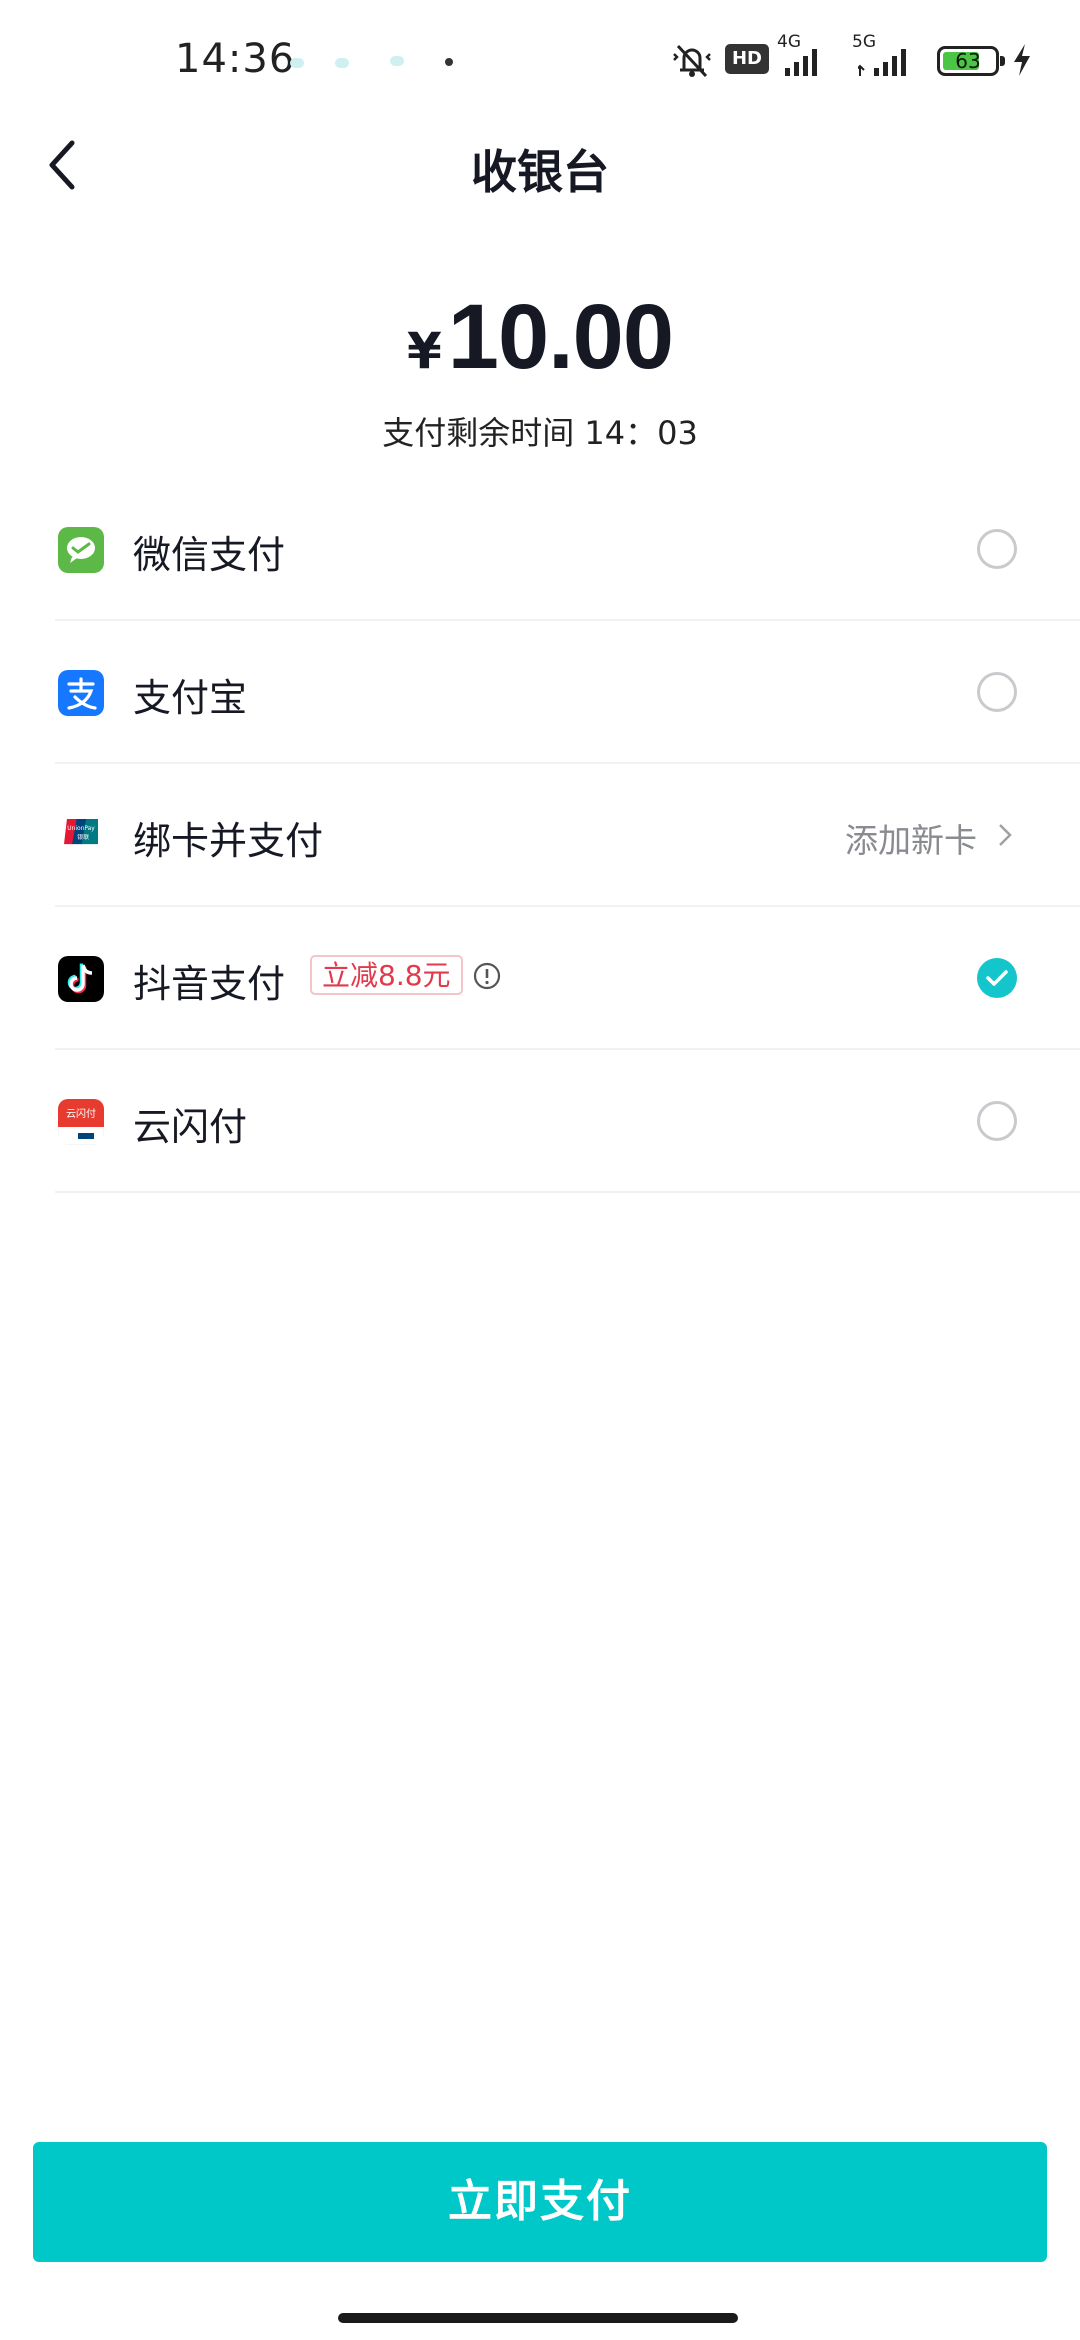  I want to click on status-icons: HD 4G 5G 63, so click(855, 60).